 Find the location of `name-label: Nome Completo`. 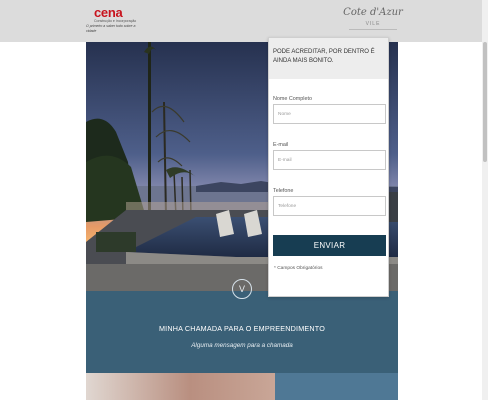

name-label: Nome Completo is located at coordinates (292, 99).